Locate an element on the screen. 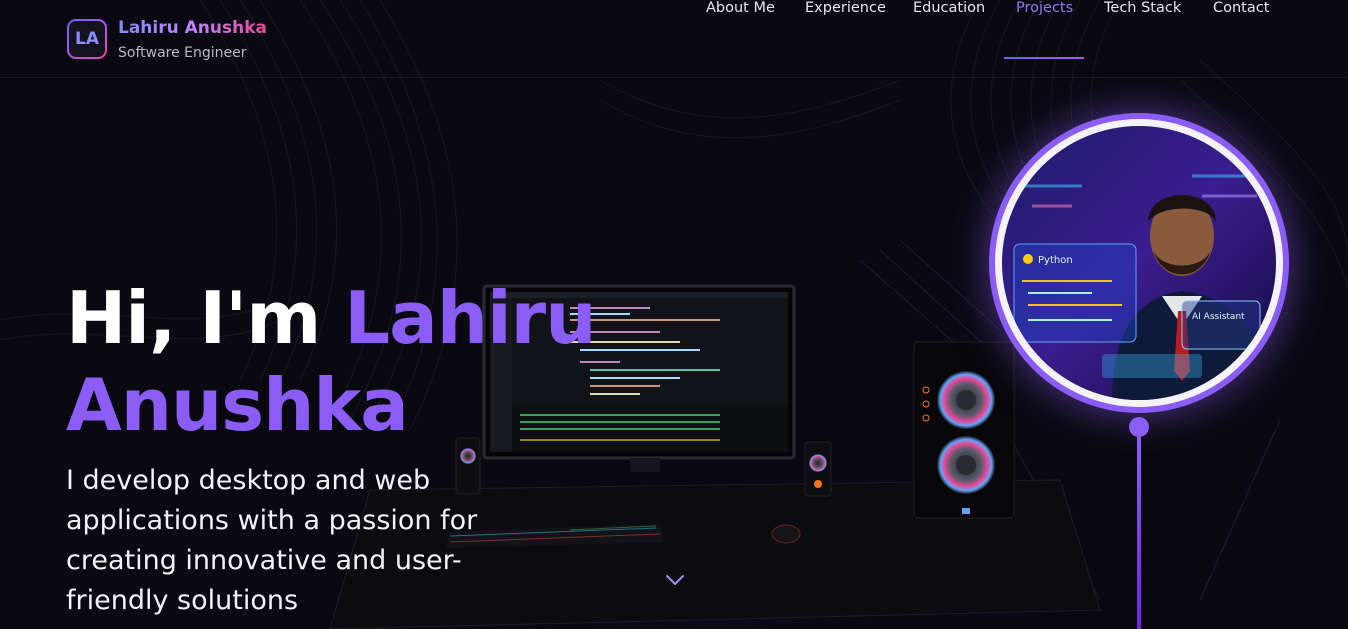 This screenshot has width=1348, height=629. logo: LA is located at coordinates (87, 39).